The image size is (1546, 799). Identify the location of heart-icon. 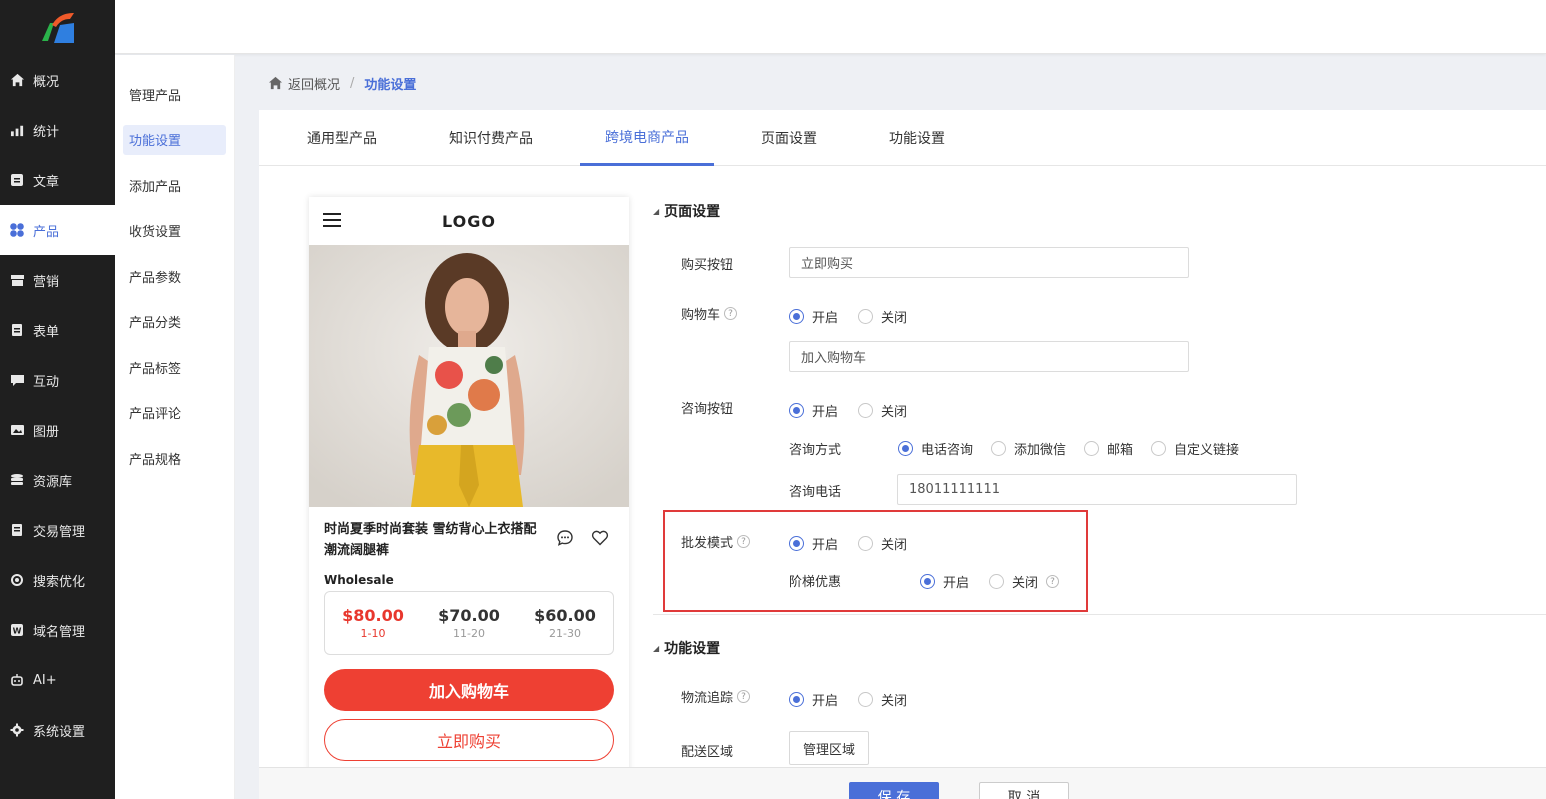
(600, 538).